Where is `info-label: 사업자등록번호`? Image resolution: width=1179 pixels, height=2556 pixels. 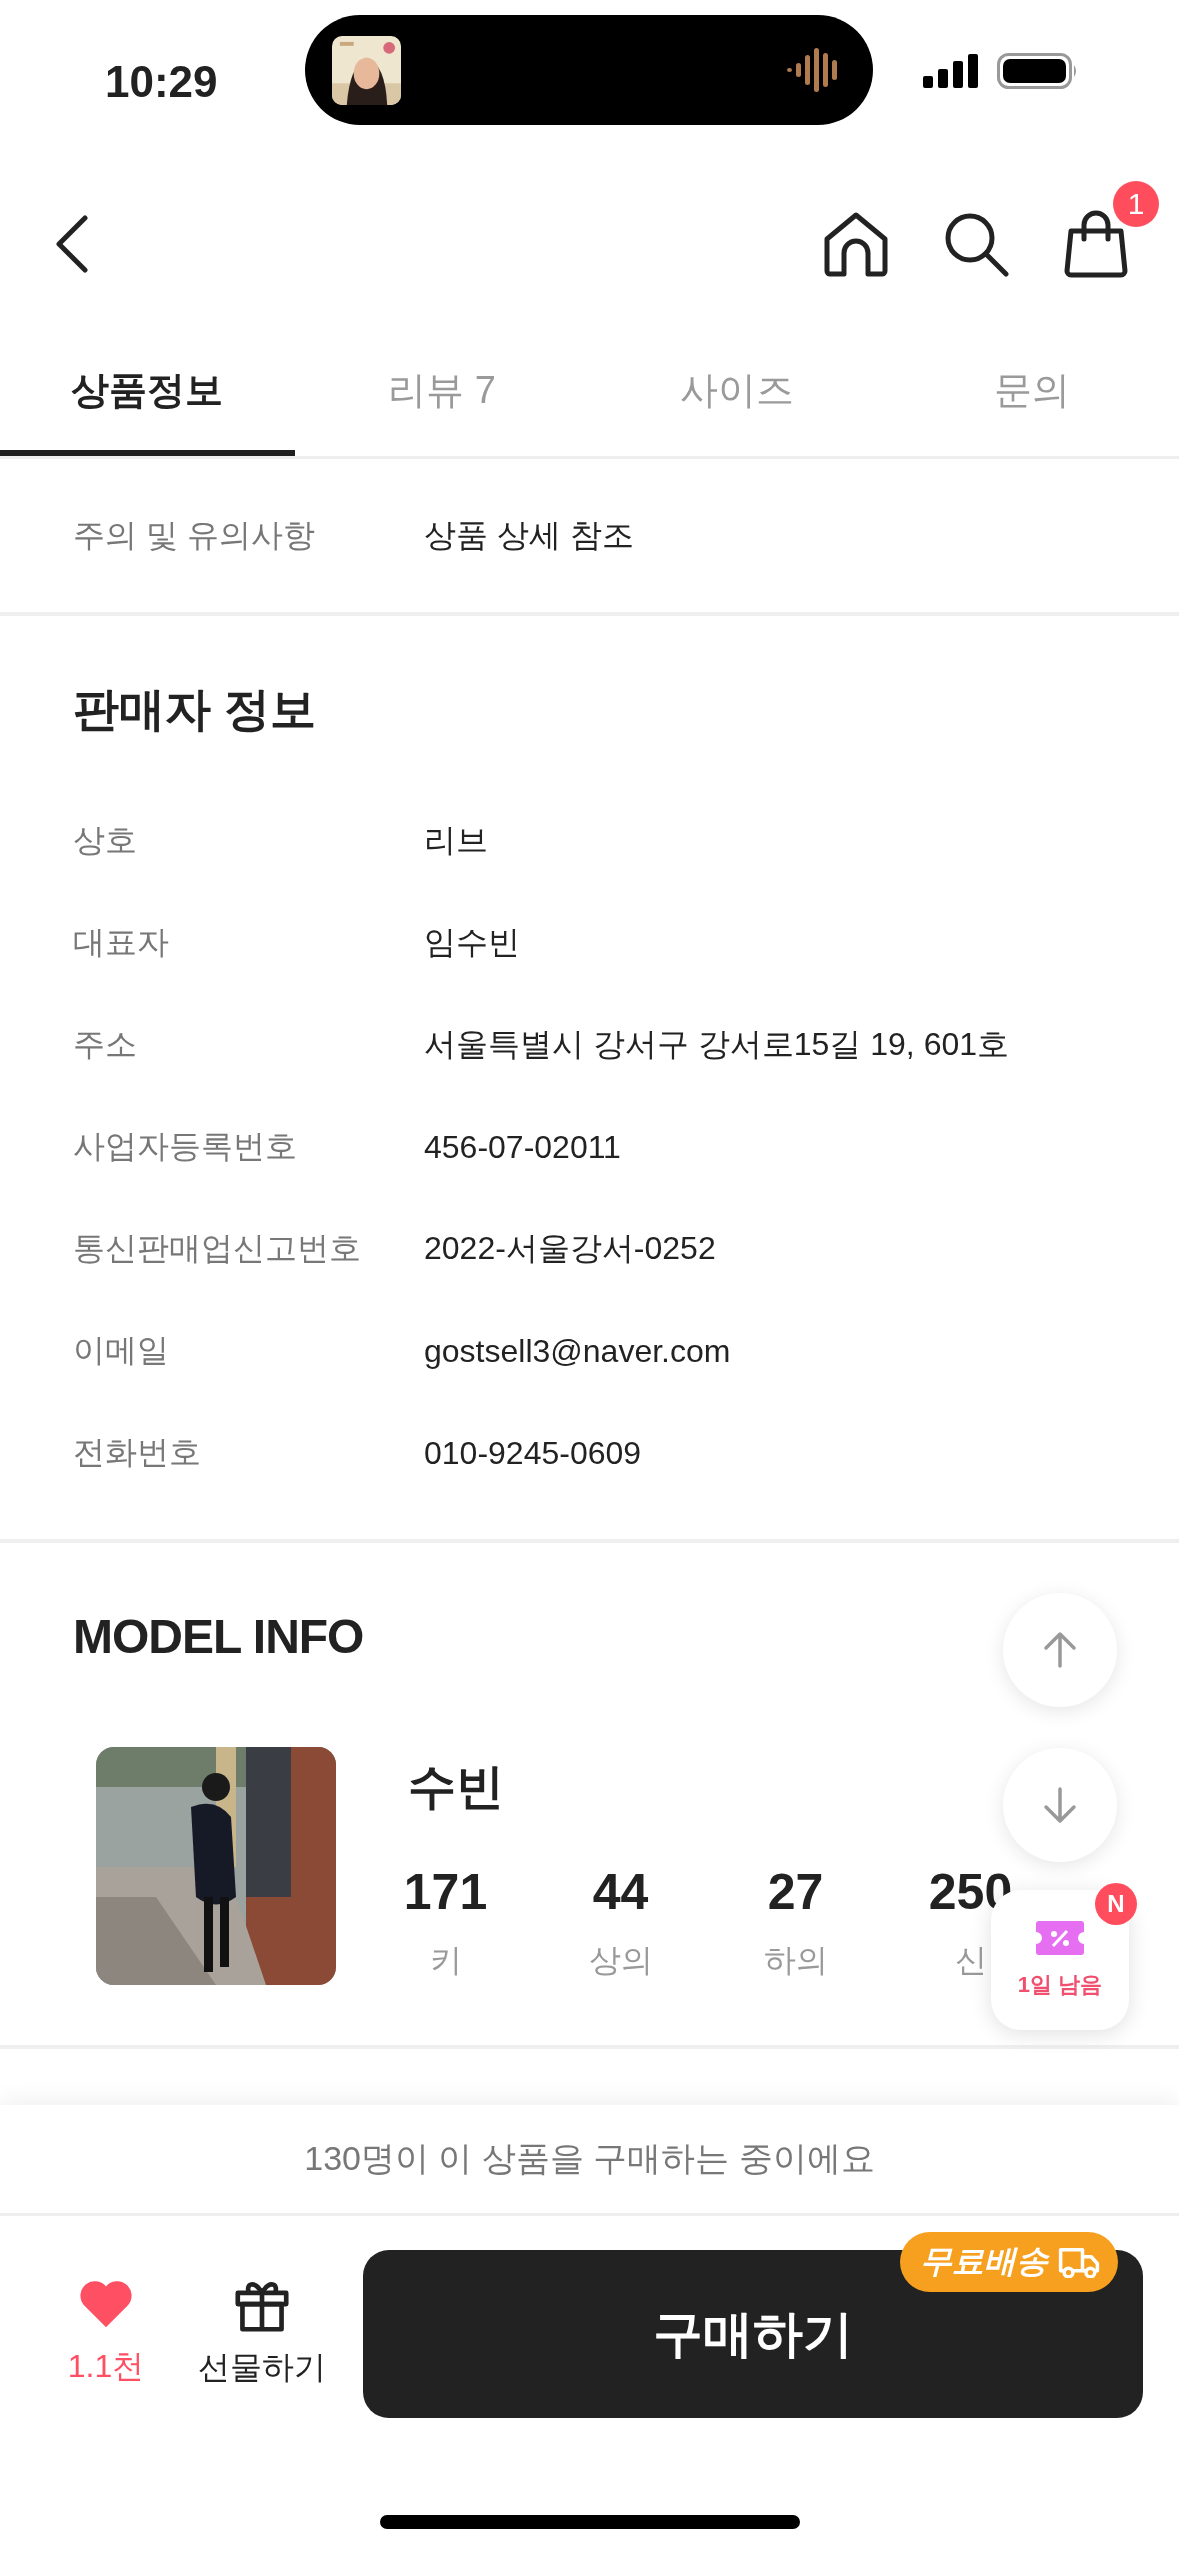
info-label: 사업자등록번호 is located at coordinates (185, 1146).